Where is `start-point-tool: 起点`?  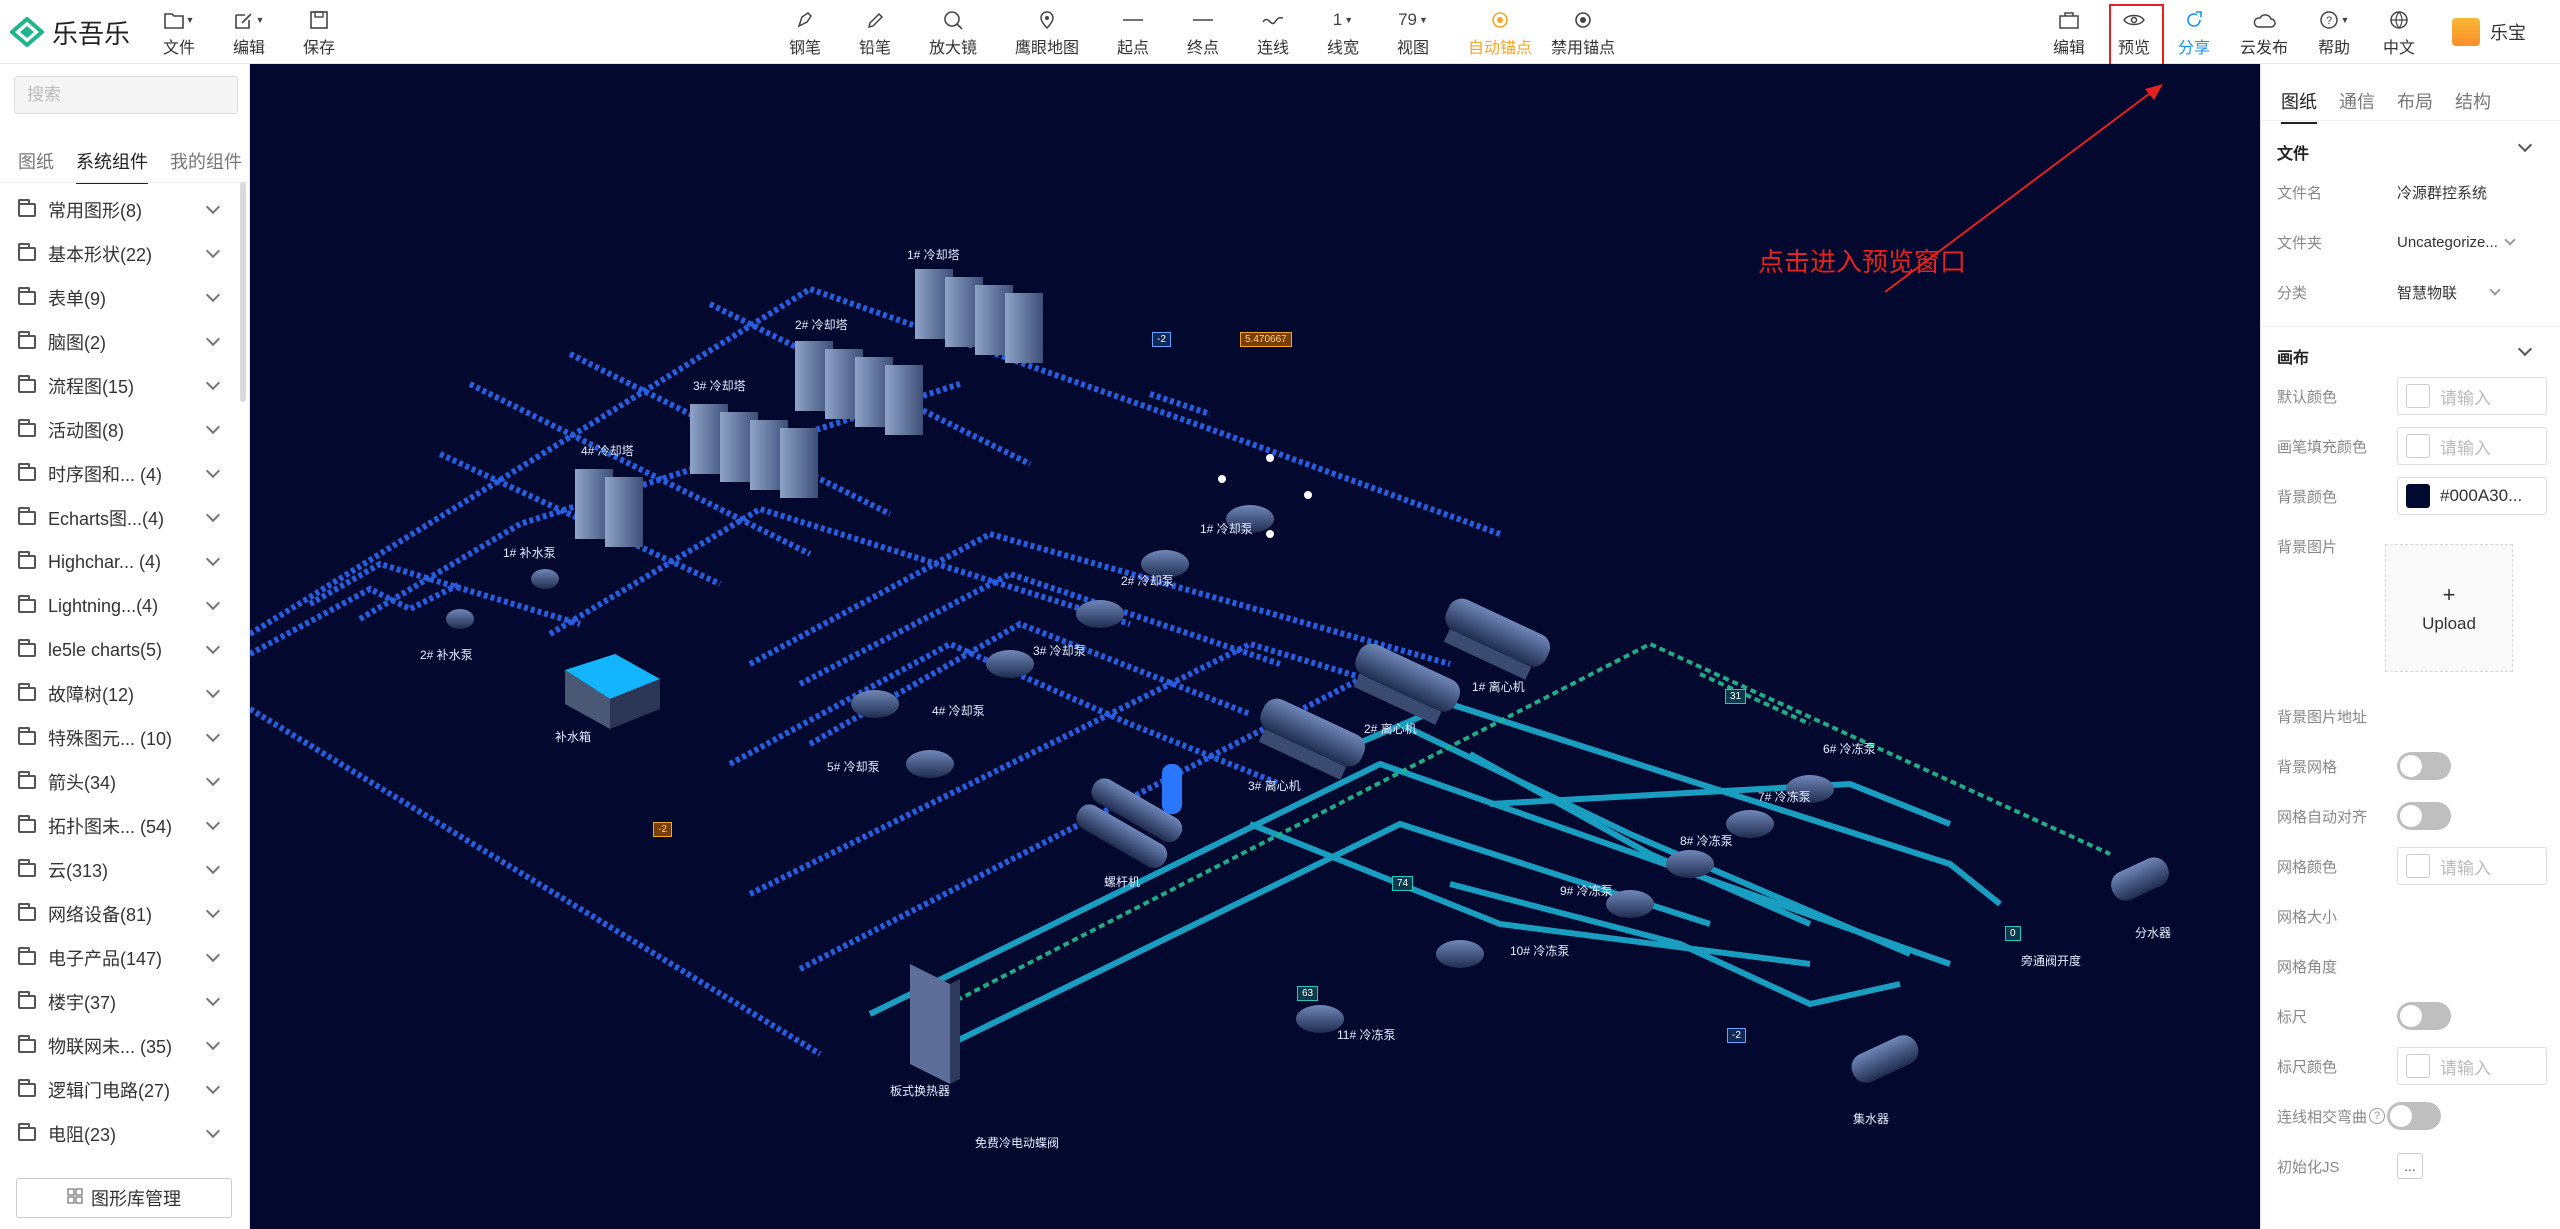
start-point-tool: 起点 is located at coordinates (1133, 33).